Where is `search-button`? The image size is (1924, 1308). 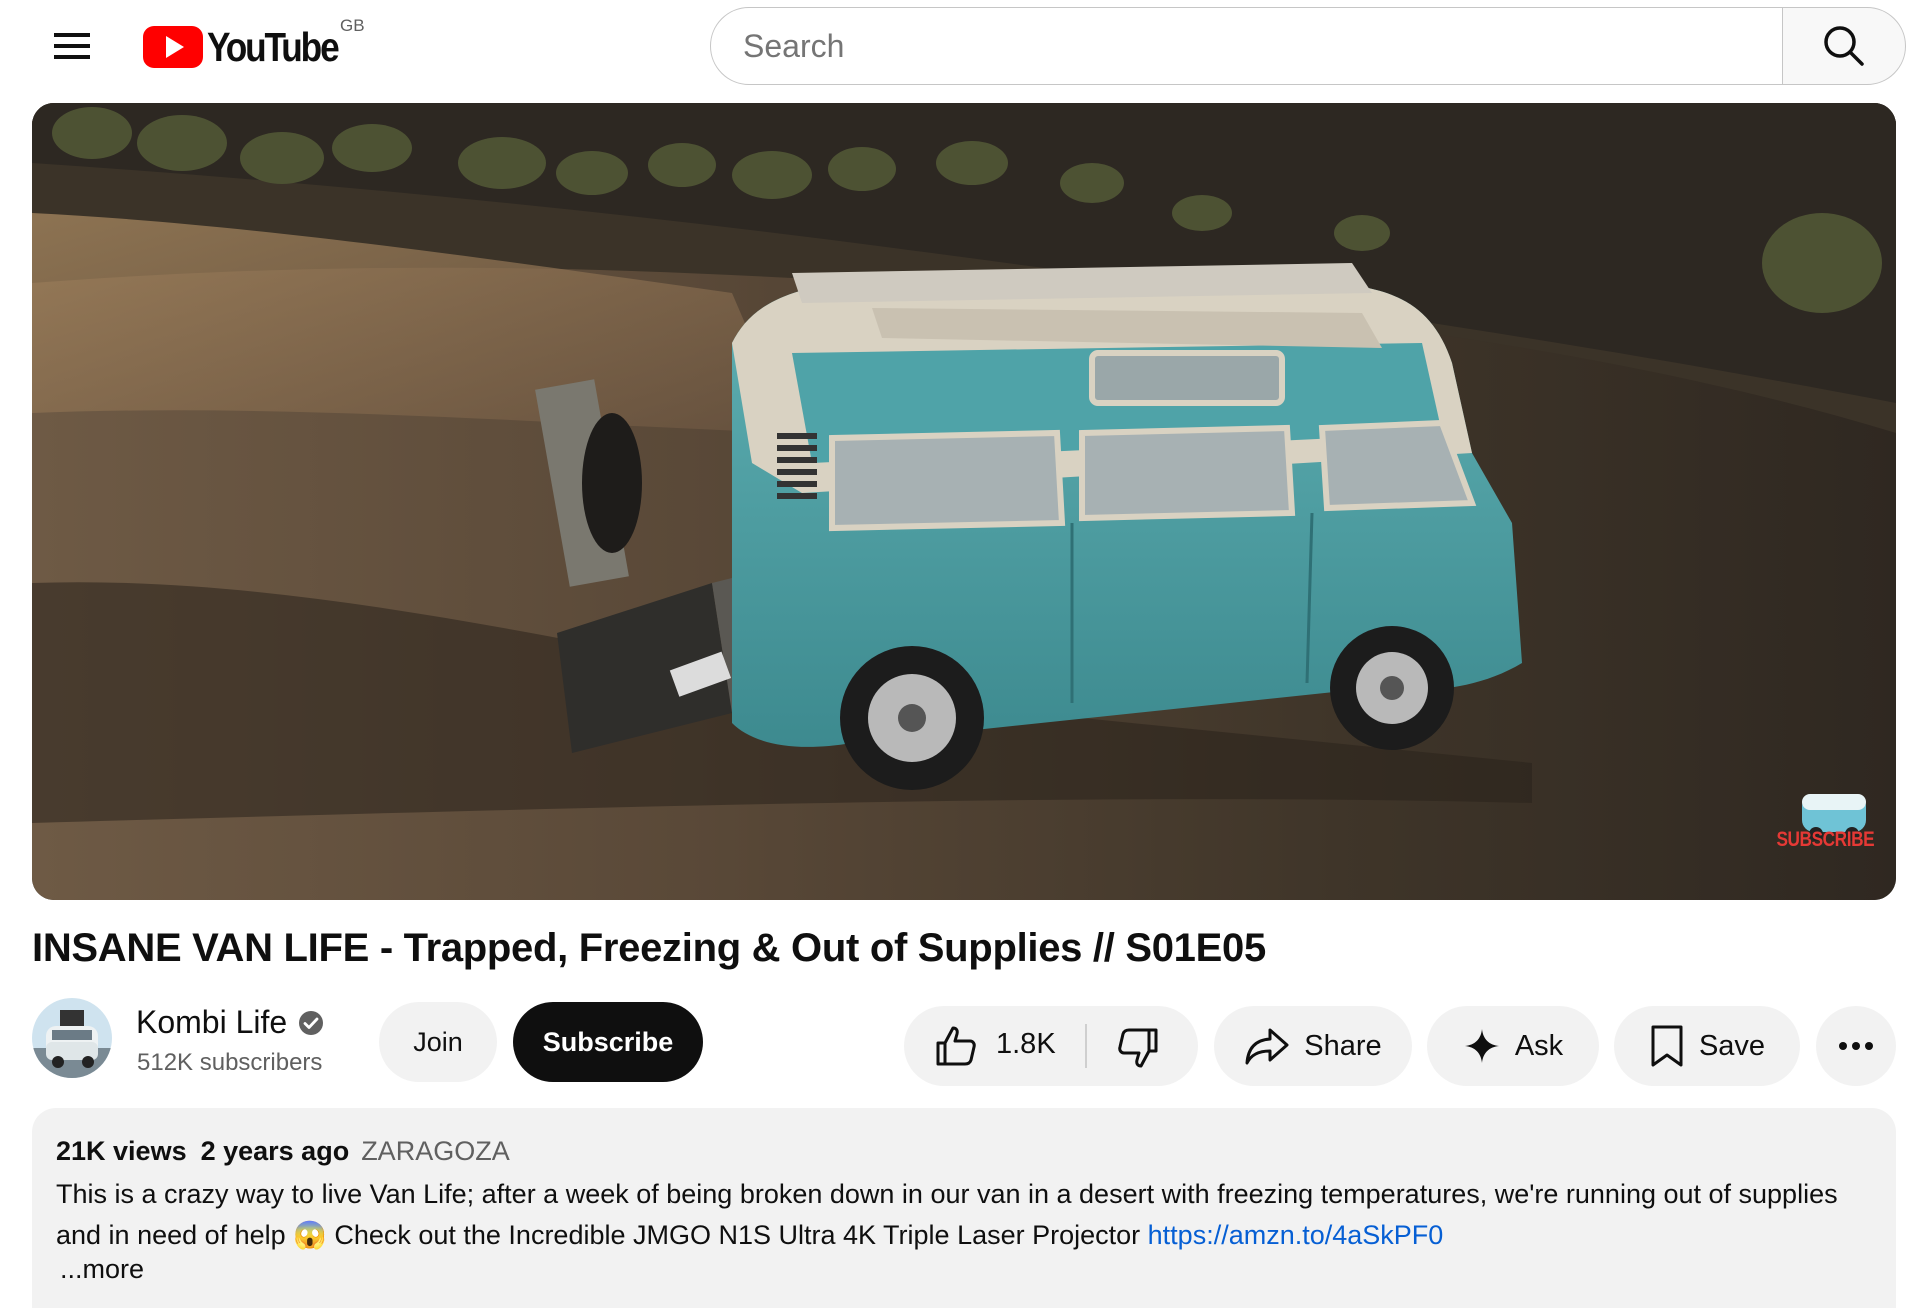
search-button is located at coordinates (1844, 46).